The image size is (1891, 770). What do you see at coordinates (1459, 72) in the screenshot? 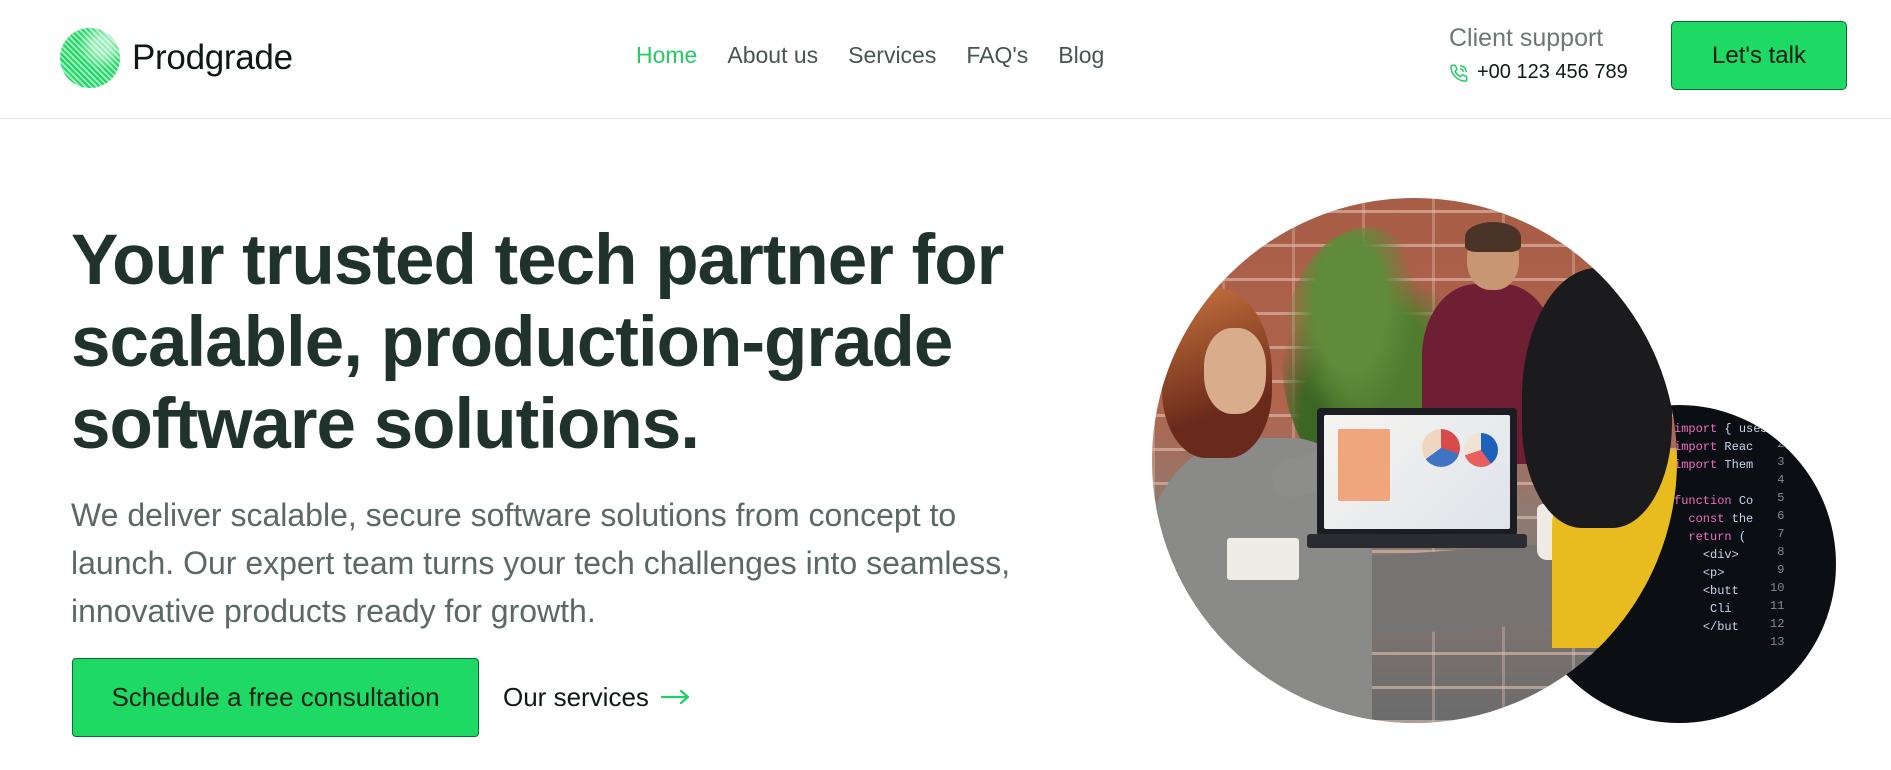
I see `phone-icon` at bounding box center [1459, 72].